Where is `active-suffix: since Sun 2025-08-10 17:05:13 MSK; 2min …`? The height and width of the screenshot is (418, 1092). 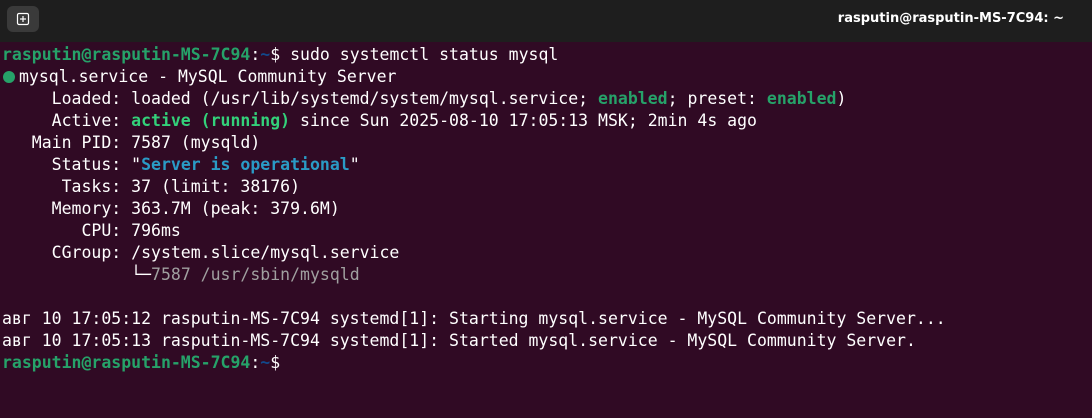 active-suffix: since Sun 2025-08-10 17:05:13 MSK; 2min … is located at coordinates (523, 120).